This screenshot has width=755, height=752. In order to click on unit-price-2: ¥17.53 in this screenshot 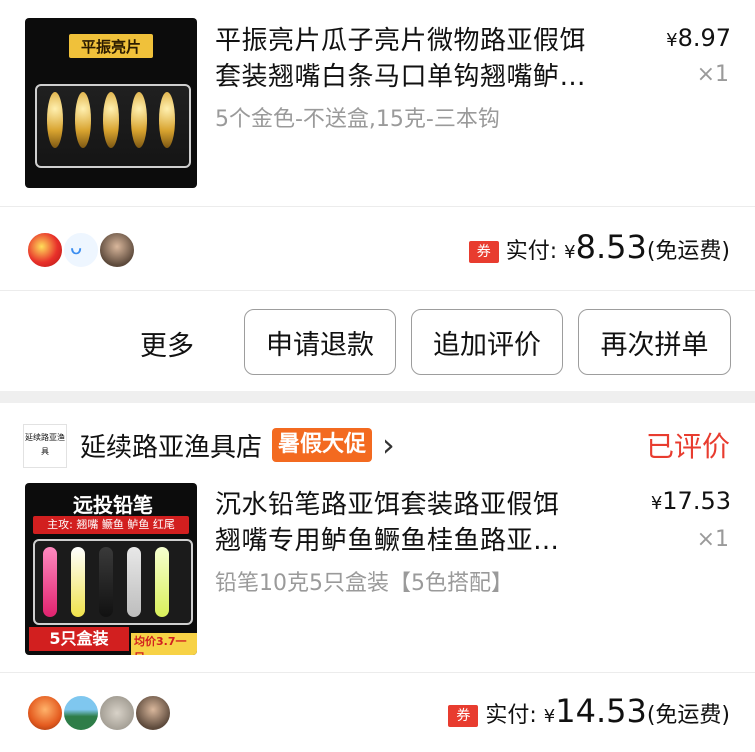, I will do `click(691, 501)`.